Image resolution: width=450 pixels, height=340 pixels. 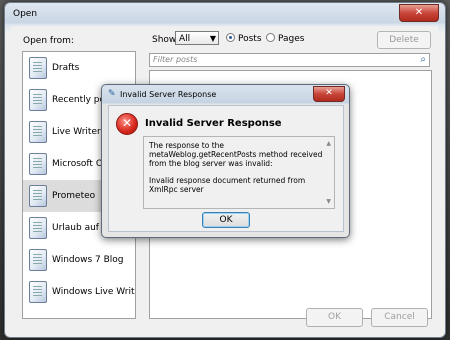 I want to click on error-icon: ✕, so click(x=127, y=124).